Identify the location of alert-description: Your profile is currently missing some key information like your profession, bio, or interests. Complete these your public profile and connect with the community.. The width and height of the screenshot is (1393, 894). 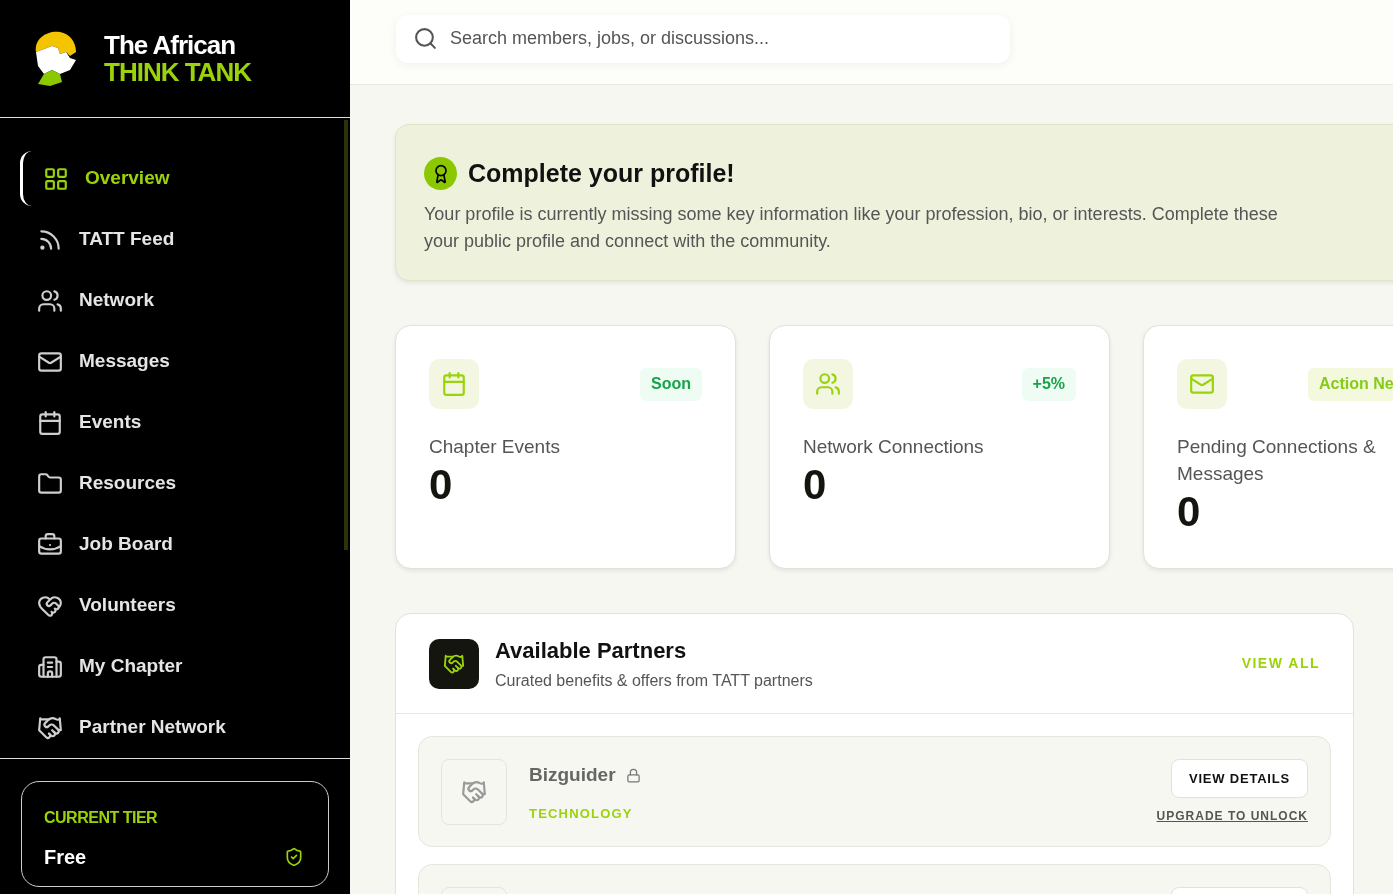
(851, 227).